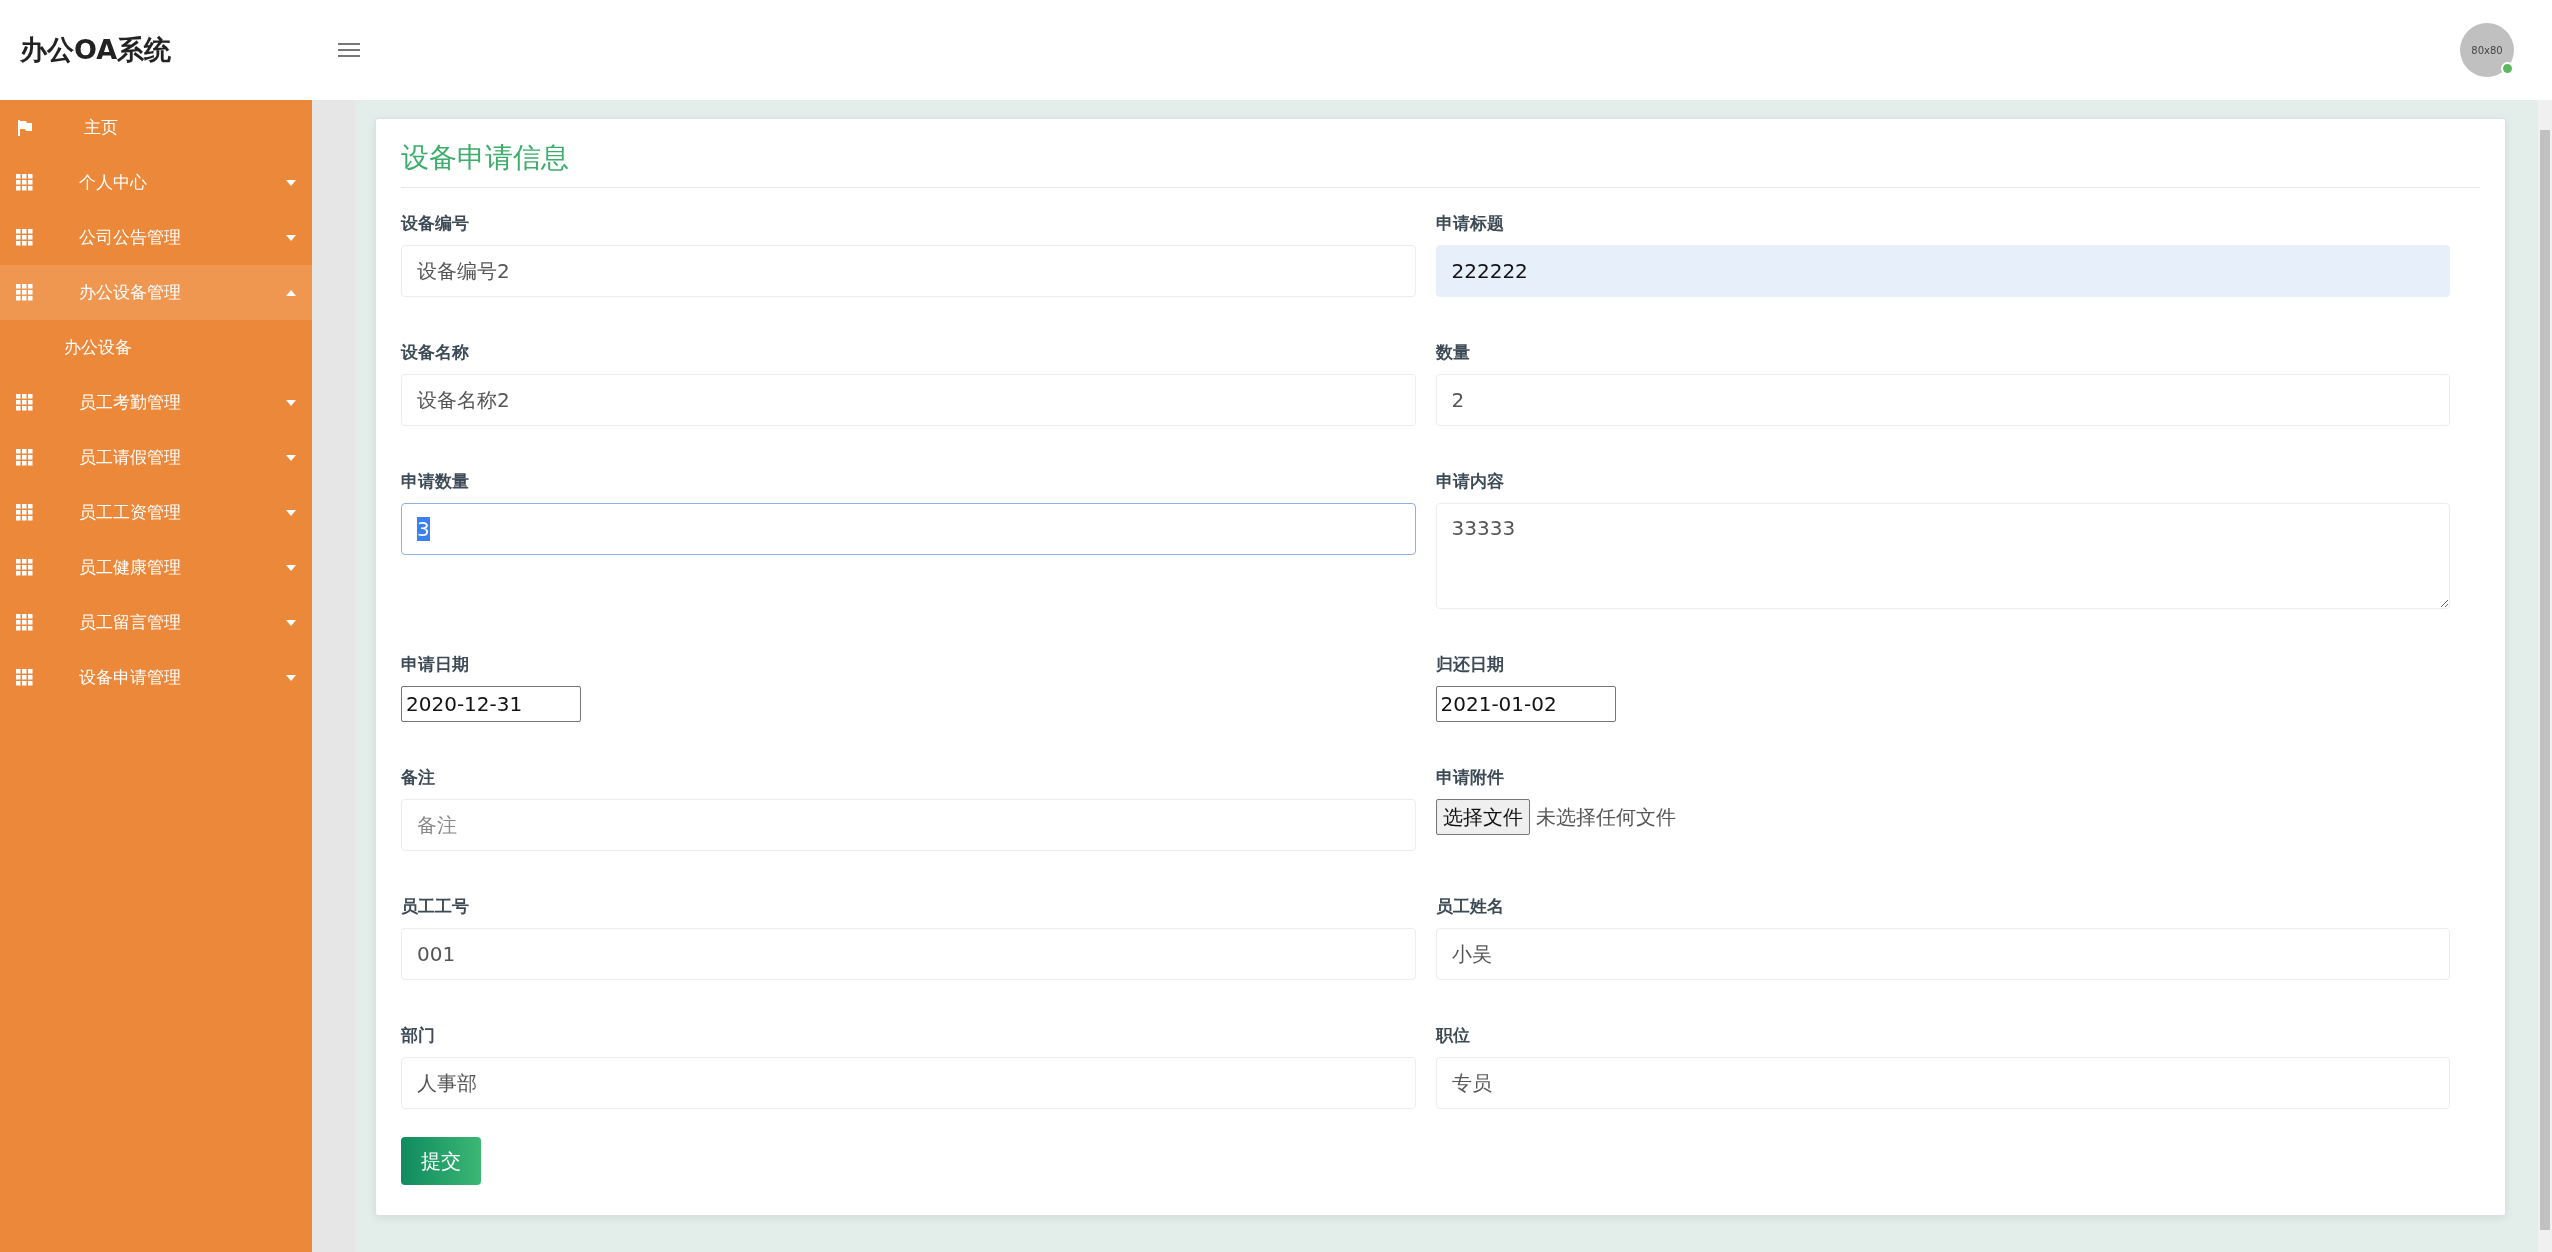 The image size is (2552, 1252). Describe the element at coordinates (1440, 163) in the screenshot. I see `form-title: 设备申请信息` at that location.